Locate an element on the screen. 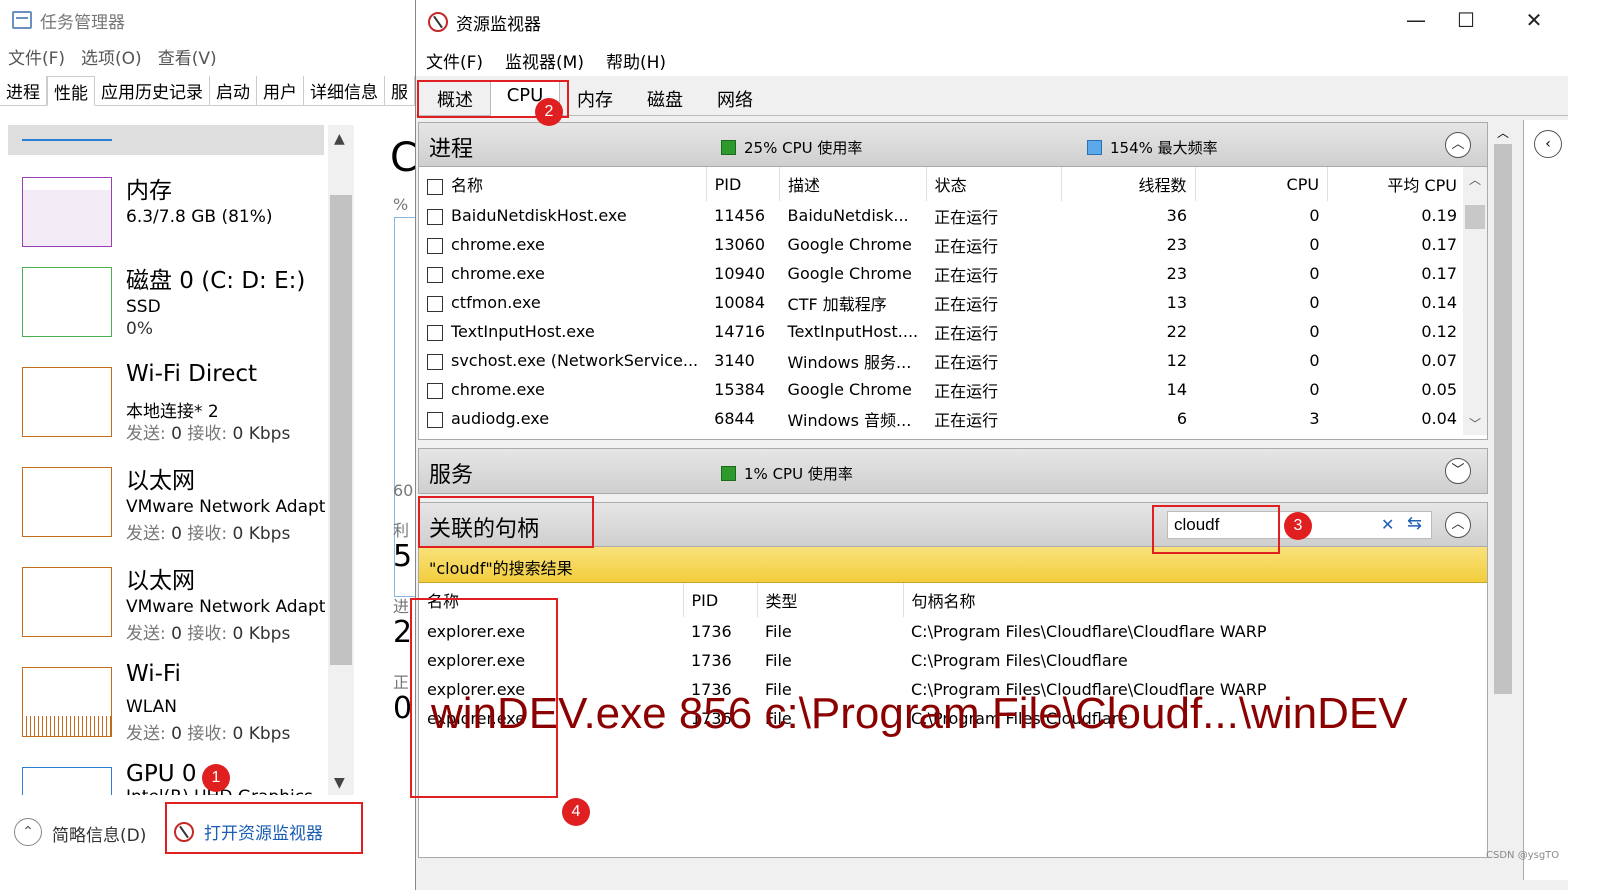  process-row: chrome.exe 10940 Google Chrome 正在运行 23 0 0.17 is located at coordinates (942, 273).